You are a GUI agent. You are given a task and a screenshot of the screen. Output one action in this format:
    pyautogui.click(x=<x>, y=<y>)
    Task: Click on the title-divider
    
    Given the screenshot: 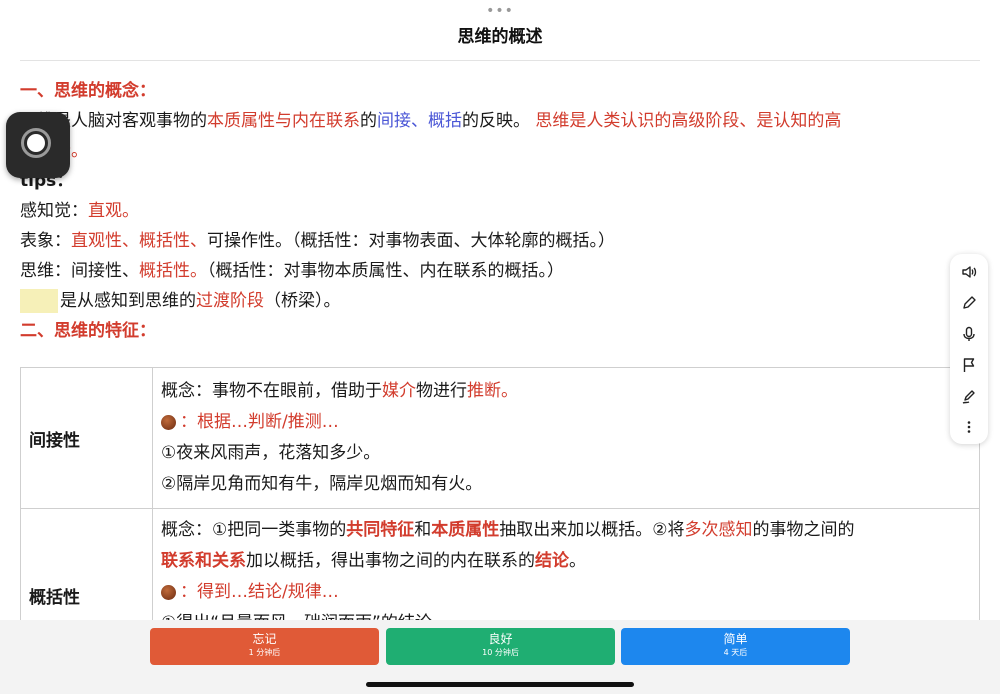 What is the action you would take?
    pyautogui.click(x=500, y=60)
    